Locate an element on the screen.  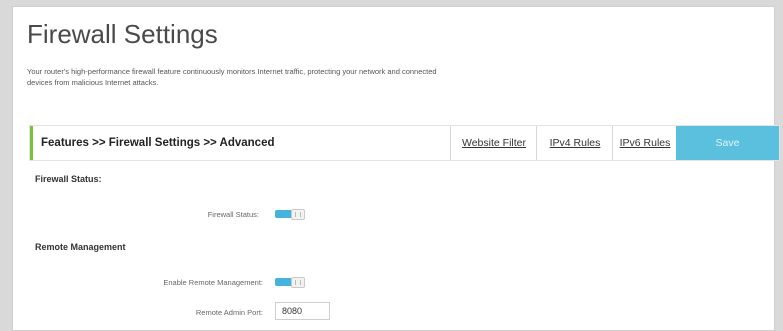
remote-admin-port-label: Remote Admin Port: is located at coordinates (229, 312).